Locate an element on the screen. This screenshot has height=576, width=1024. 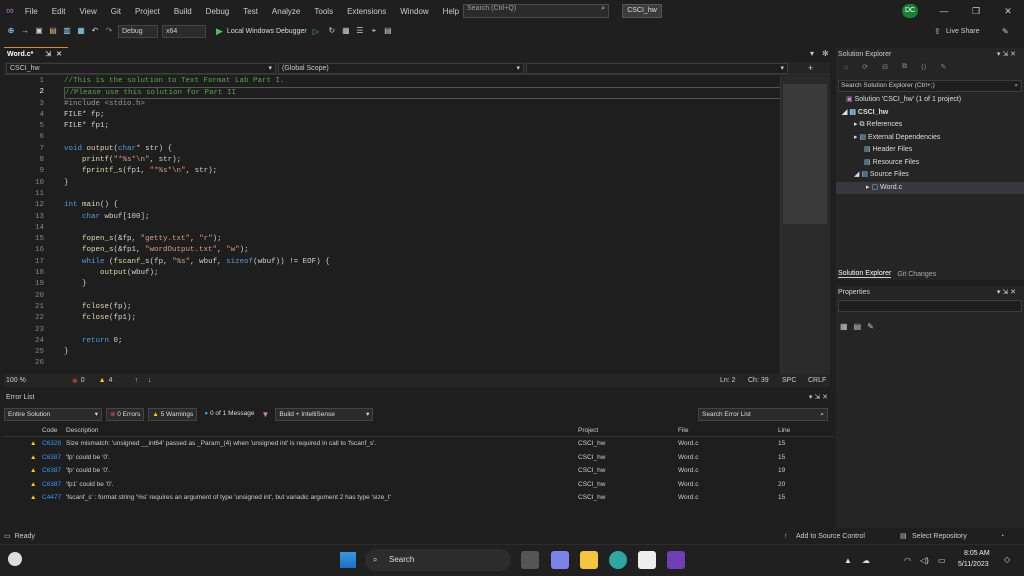
categorized-icon: ▦ is located at coordinates (844, 326).